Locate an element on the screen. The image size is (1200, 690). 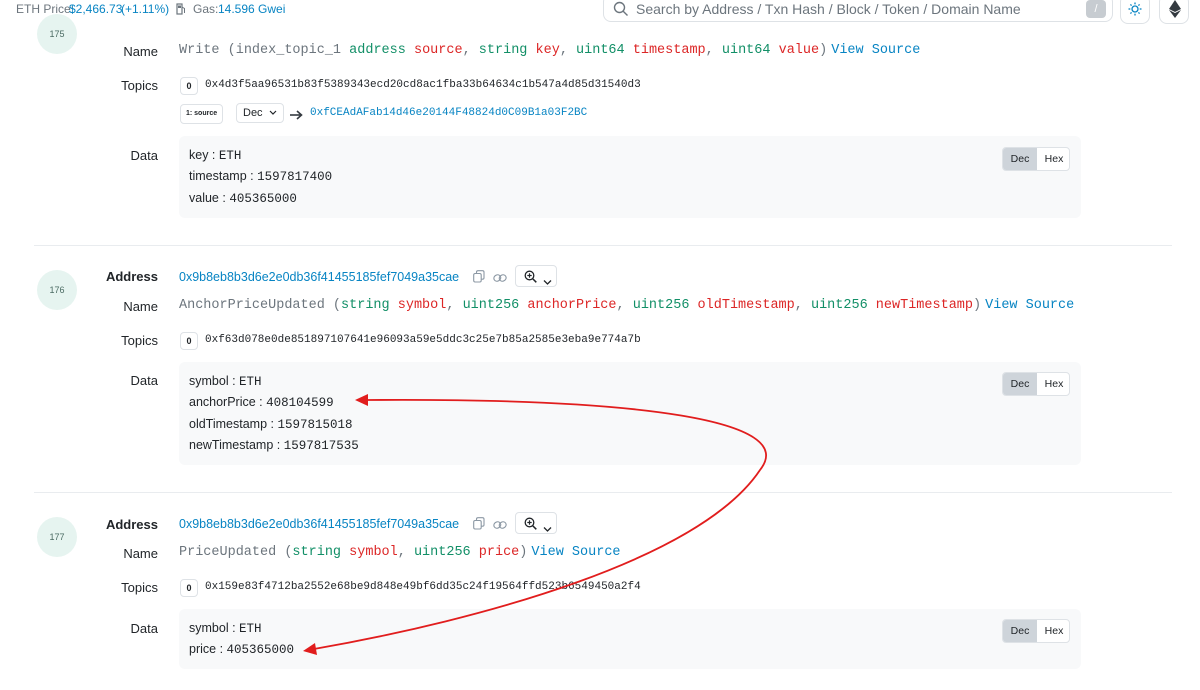
param-name: price is located at coordinates (499, 552).